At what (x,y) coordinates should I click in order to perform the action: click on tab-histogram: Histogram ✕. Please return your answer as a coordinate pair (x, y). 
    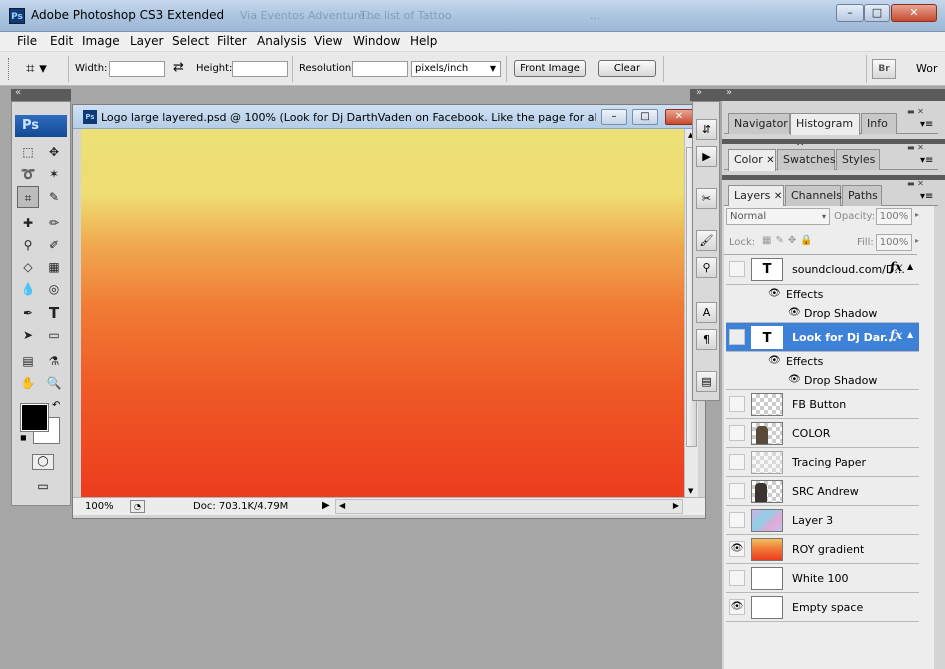
    Looking at the image, I should click on (825, 131).